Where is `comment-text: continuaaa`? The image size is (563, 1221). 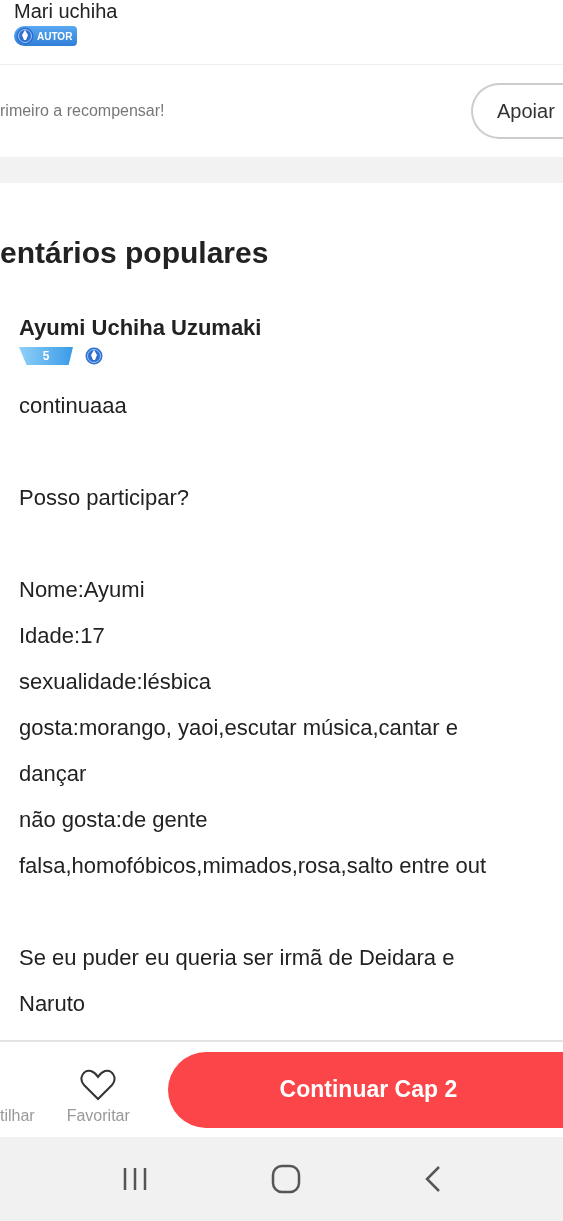 comment-text: continuaaa is located at coordinates (73, 405).